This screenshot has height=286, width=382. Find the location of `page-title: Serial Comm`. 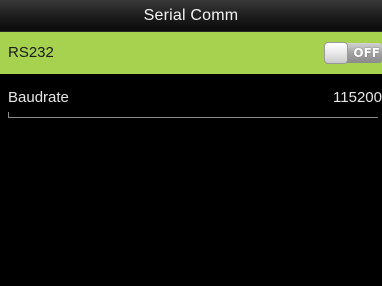

page-title: Serial Comm is located at coordinates (191, 16).